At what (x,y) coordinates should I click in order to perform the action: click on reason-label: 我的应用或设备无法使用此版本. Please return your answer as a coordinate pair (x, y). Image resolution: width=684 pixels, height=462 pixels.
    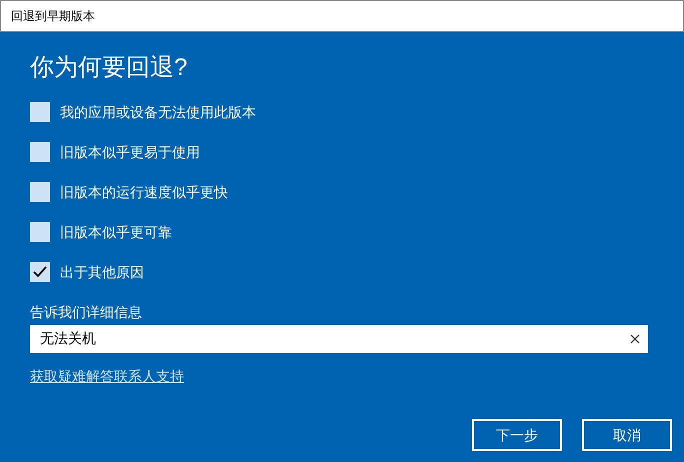
    Looking at the image, I should click on (158, 112).